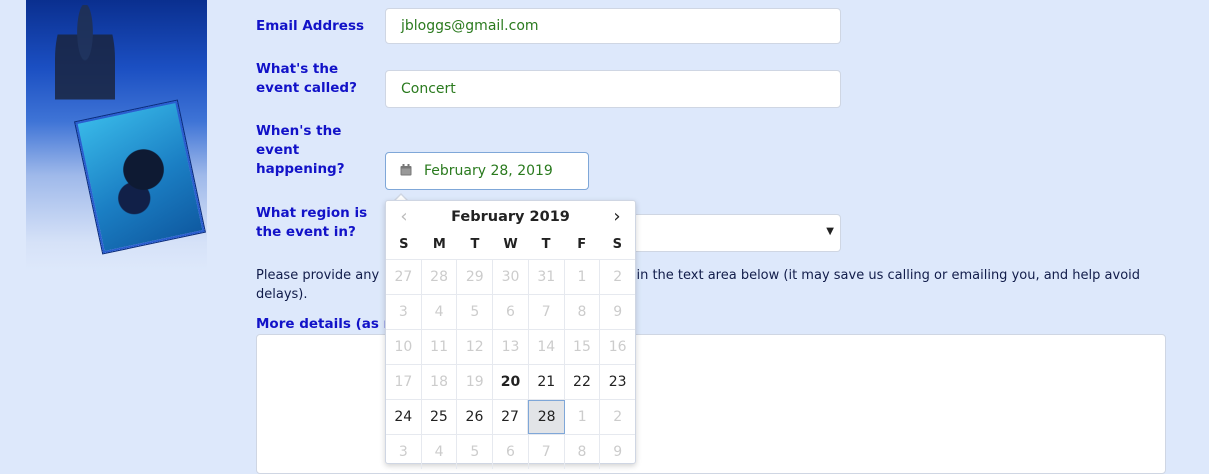  Describe the element at coordinates (583, 382) in the screenshot. I see `calendar-day: 22` at that location.